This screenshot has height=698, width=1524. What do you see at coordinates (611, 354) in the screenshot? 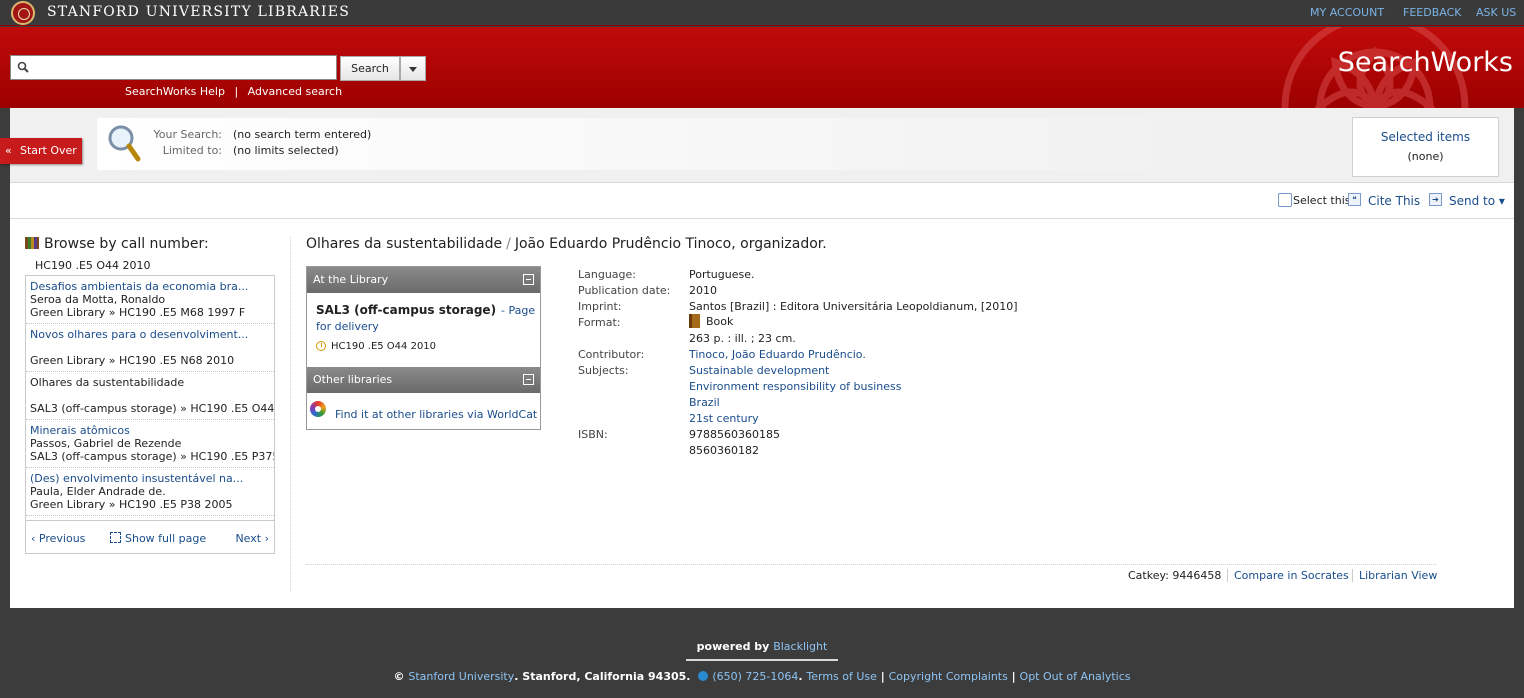
I see `contributor-label: Contributor:` at bounding box center [611, 354].